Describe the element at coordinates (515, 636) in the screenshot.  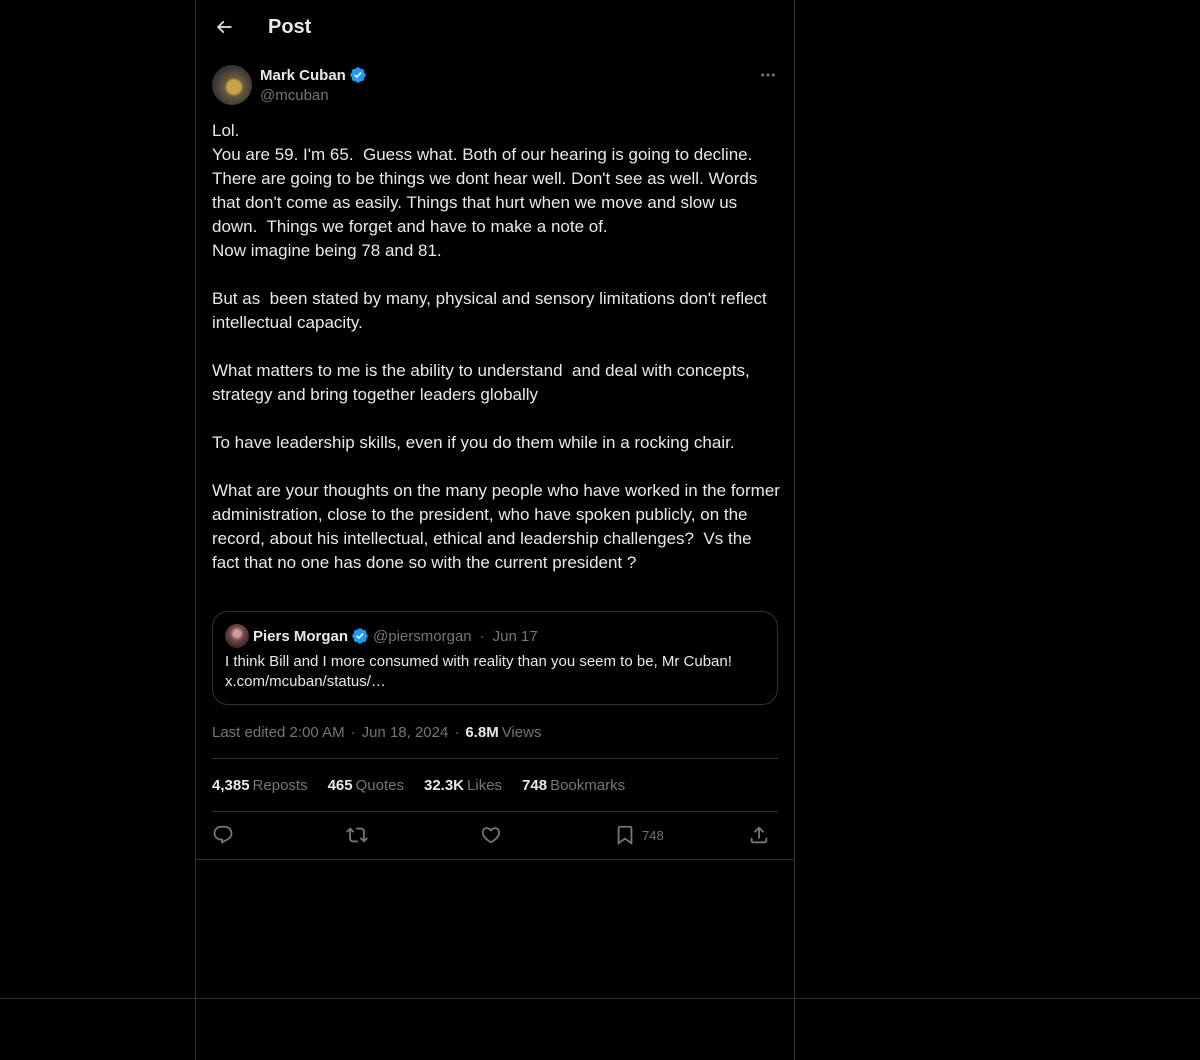
I see `quoted-post-date: Jun 17` at that location.